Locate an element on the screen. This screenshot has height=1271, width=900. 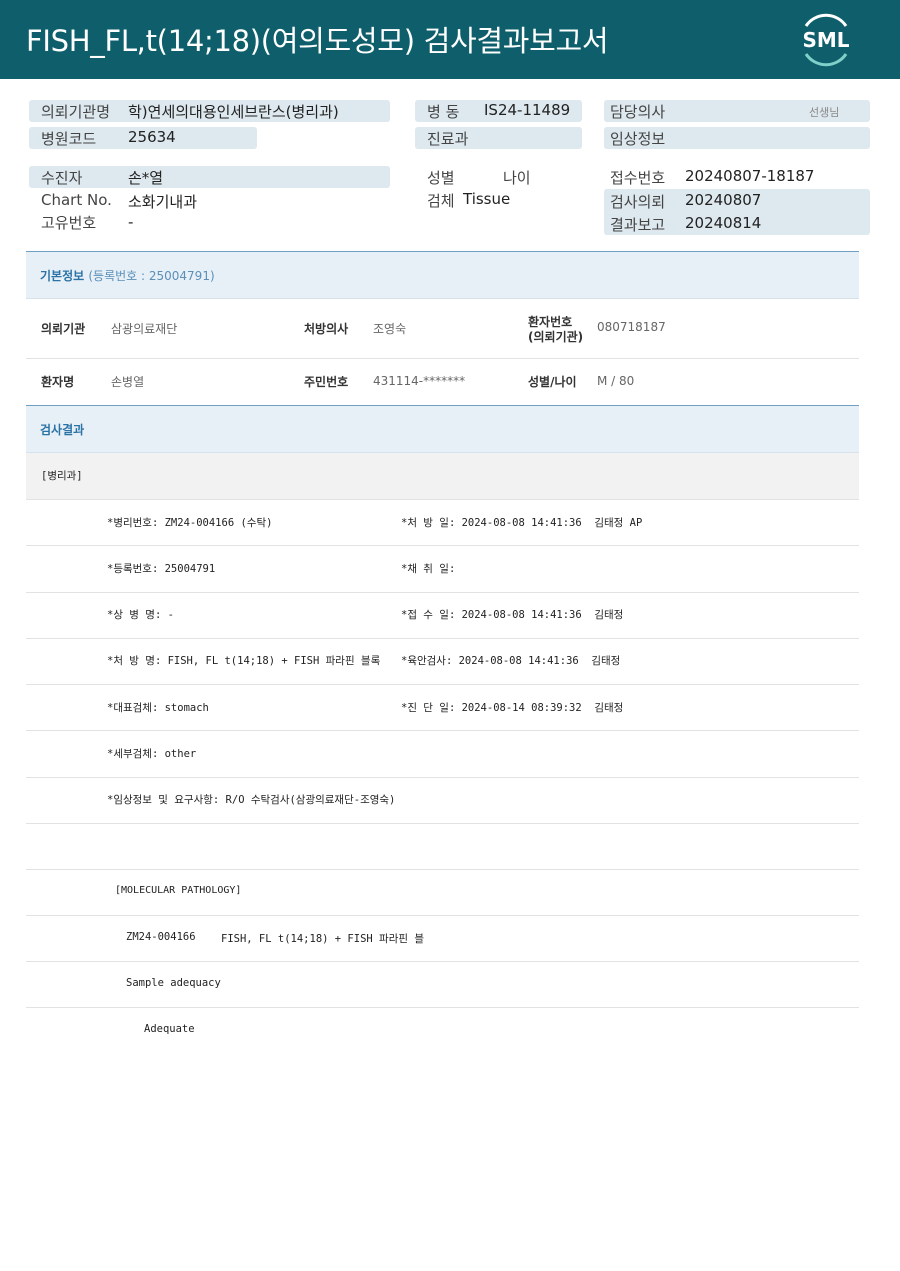
patient-no-label-2: (의뢰기관) is located at coordinates (556, 337).